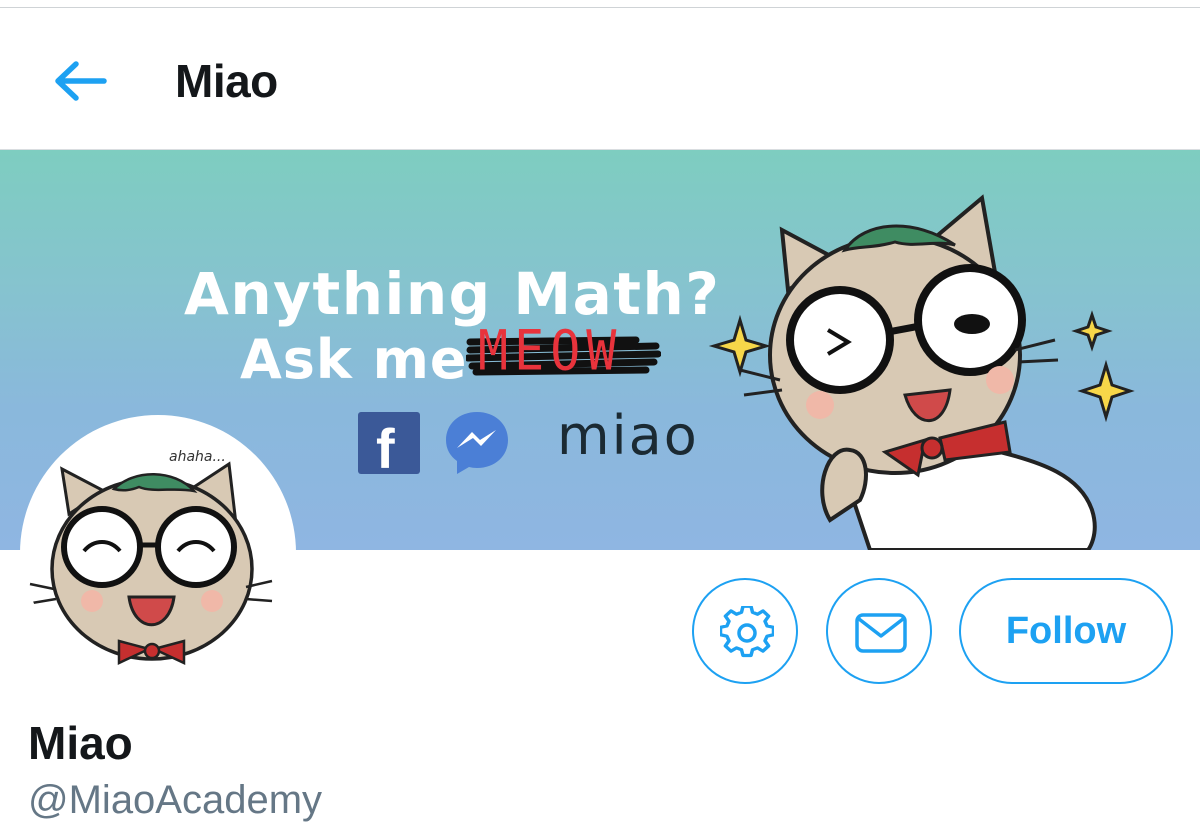 The width and height of the screenshot is (1200, 823). What do you see at coordinates (81, 81) in the screenshot?
I see `arrow-left-icon` at bounding box center [81, 81].